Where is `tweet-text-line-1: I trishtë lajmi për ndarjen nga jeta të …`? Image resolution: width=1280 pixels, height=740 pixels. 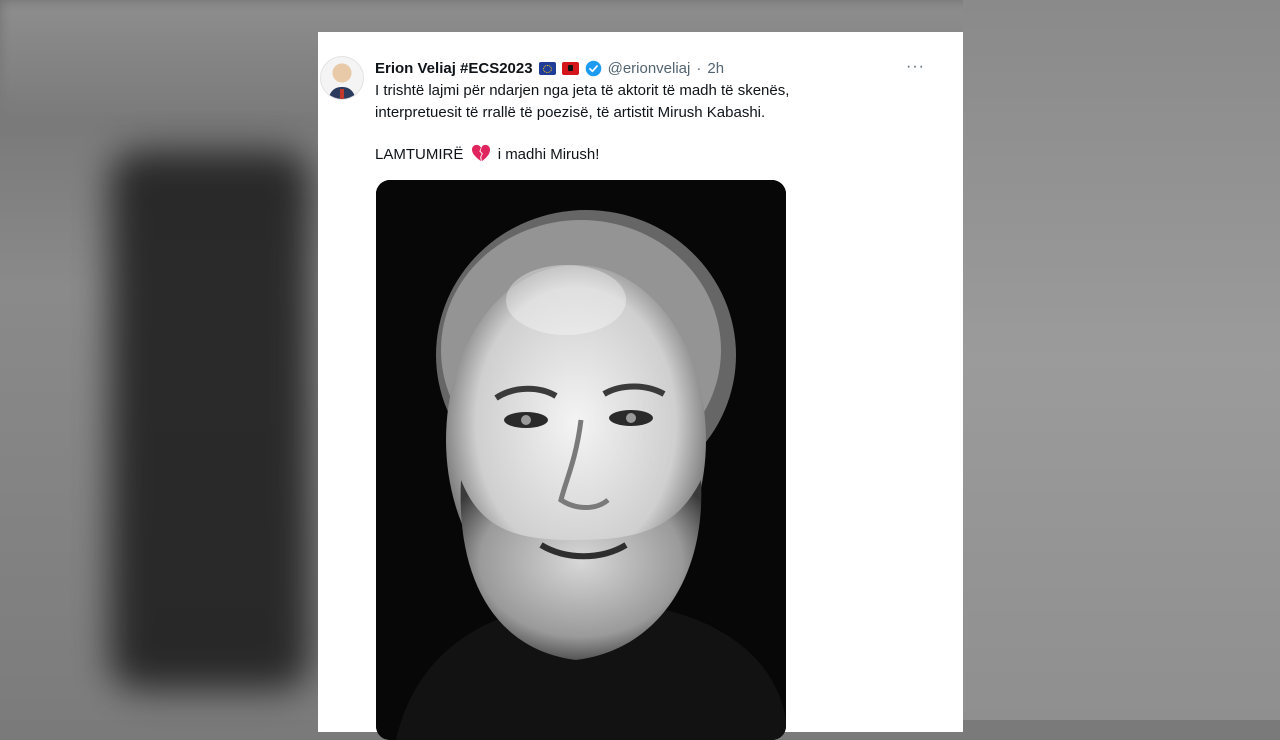 tweet-text-line-1: I trishtë lajmi për ndarjen nga jeta të … is located at coordinates (582, 90).